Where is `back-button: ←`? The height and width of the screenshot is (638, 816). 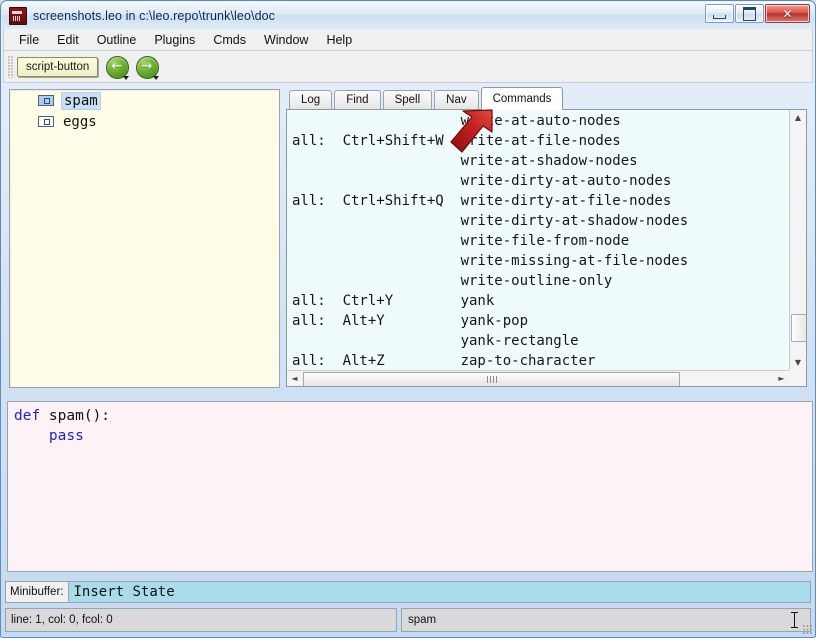
back-button: ← is located at coordinates (118, 67).